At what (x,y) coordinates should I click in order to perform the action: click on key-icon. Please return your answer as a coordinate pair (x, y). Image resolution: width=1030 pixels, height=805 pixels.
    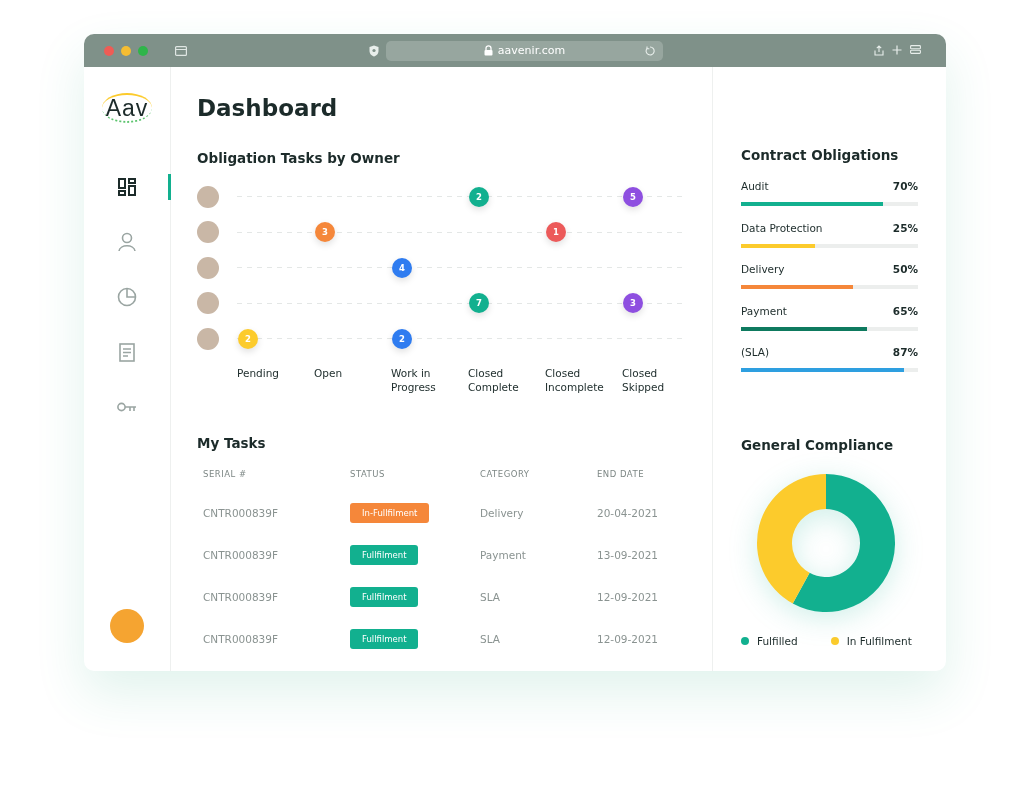
    Looking at the image, I should click on (127, 407).